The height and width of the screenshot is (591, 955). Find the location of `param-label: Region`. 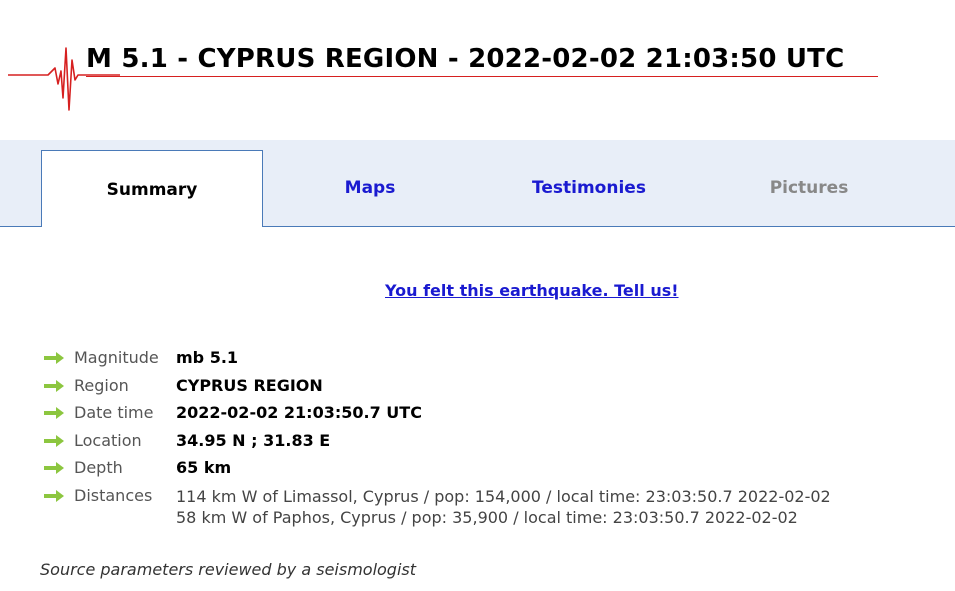

param-label: Region is located at coordinates (101, 385).